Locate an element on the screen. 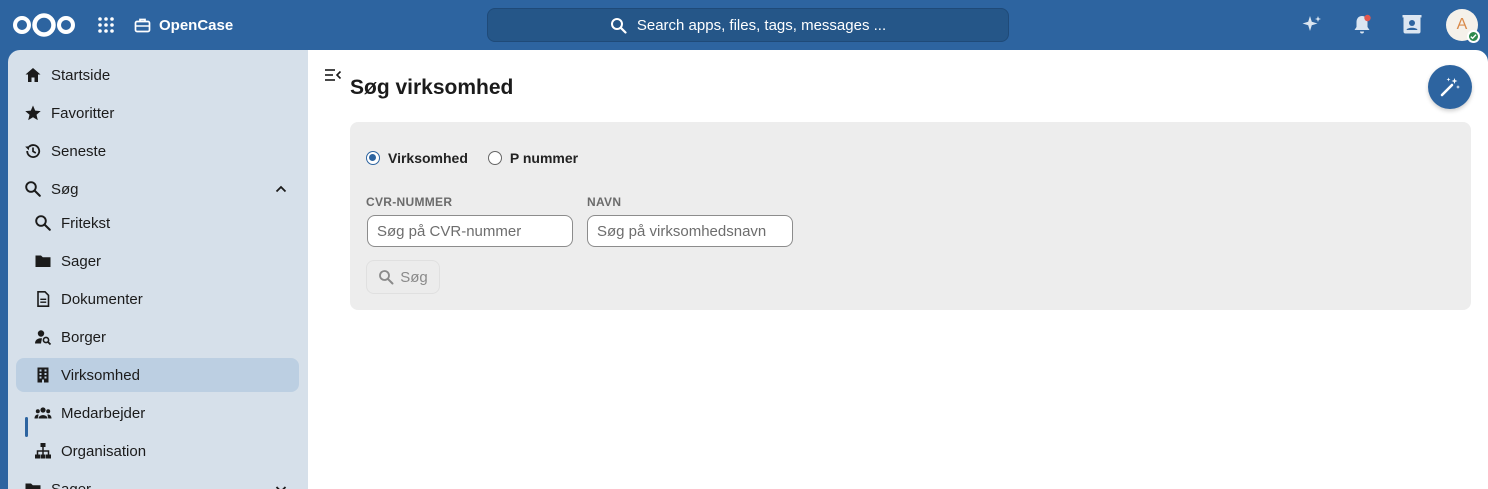  magic-wand-icon is located at coordinates (1450, 87).